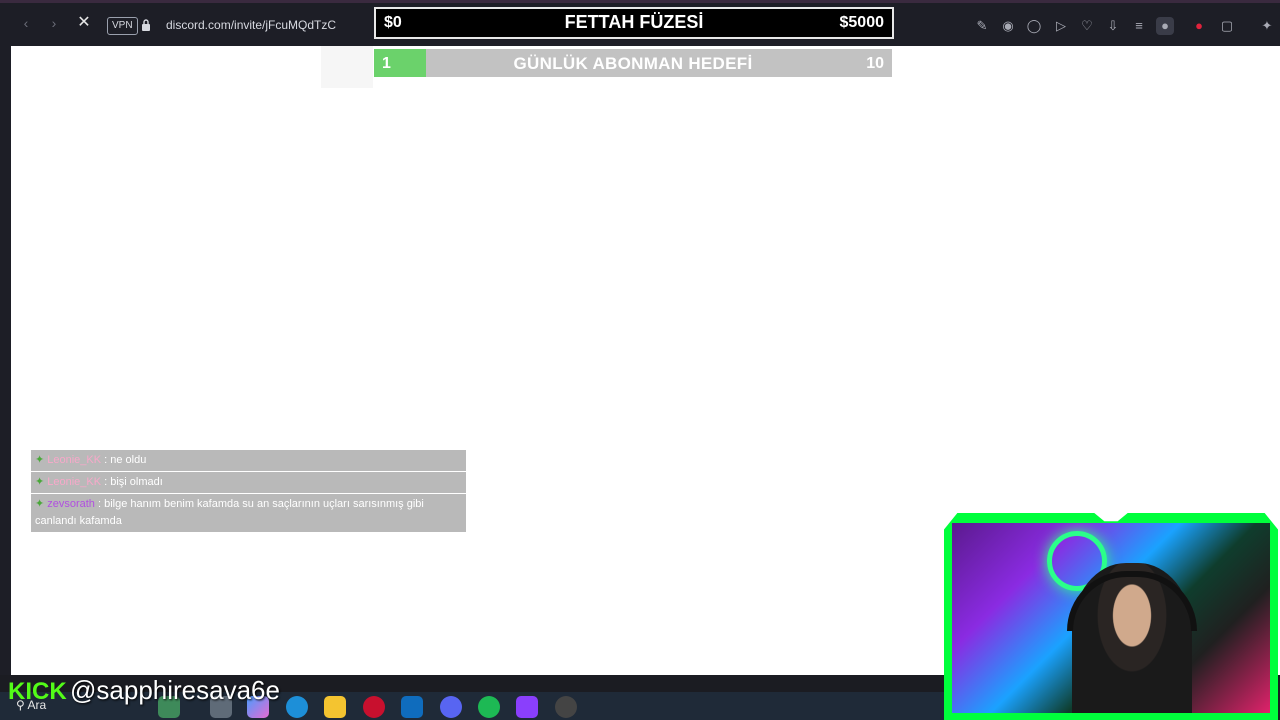 The width and height of the screenshot is (1280, 720). I want to click on heart-icon: ♡, so click(1087, 26).